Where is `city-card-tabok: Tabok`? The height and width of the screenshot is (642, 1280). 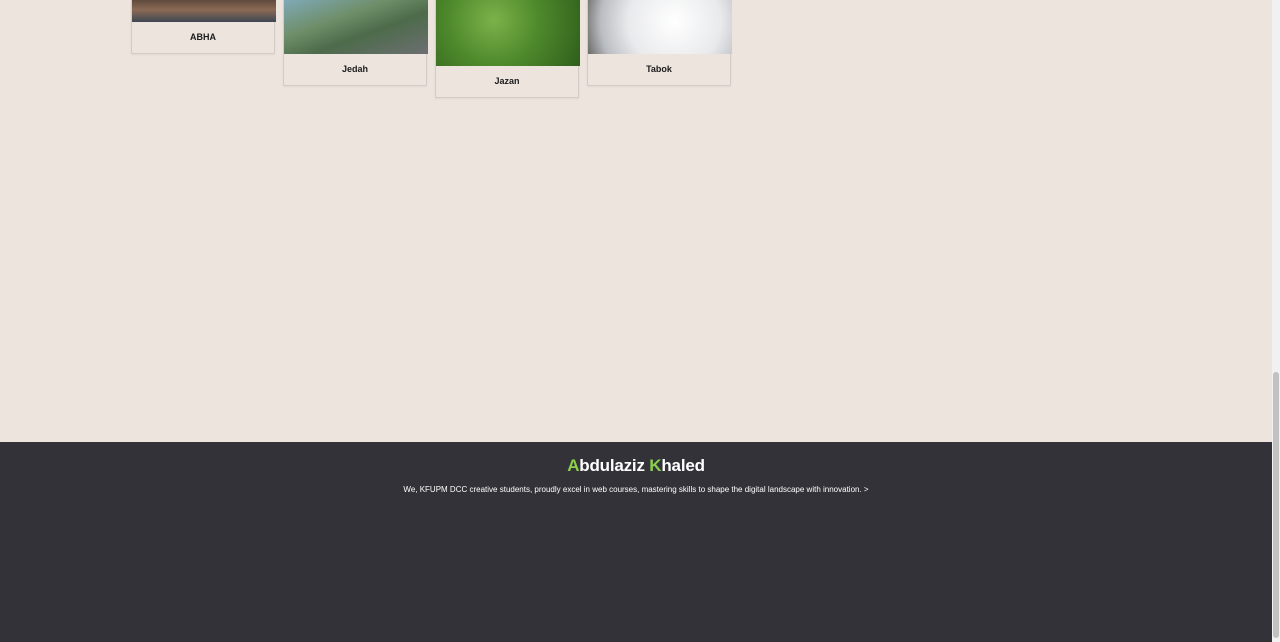
city-card-tabok: Tabok is located at coordinates (659, 43).